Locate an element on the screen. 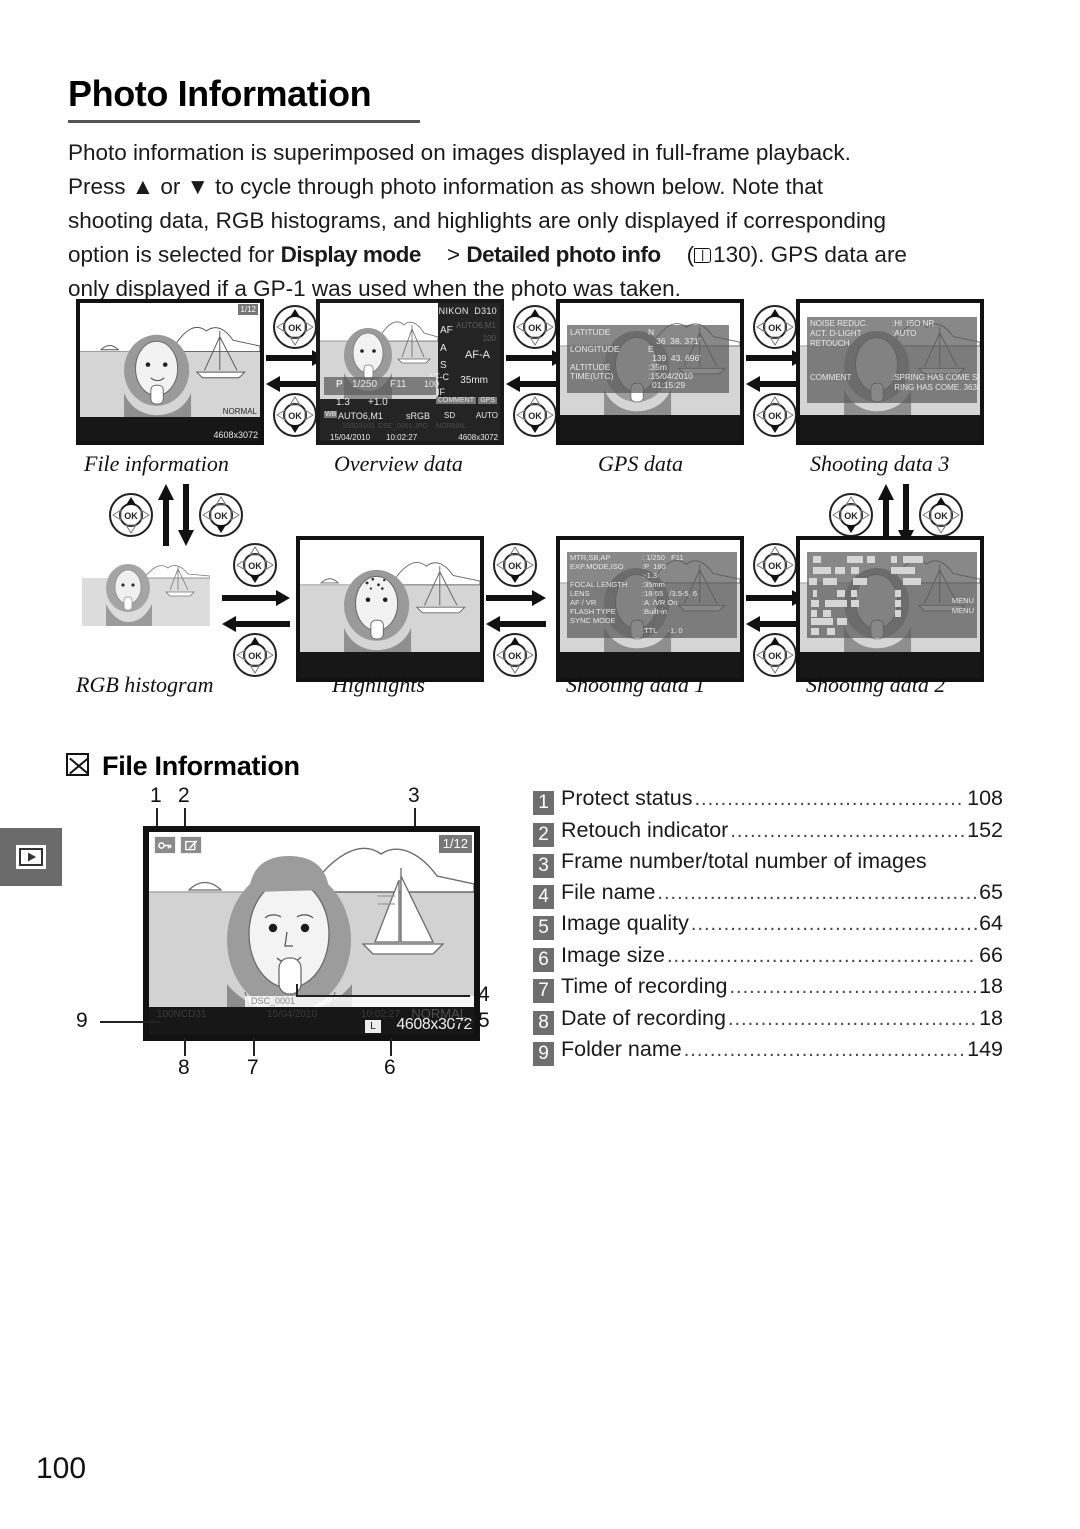 Image resolution: width=1080 pixels, height=1529 pixels. multi-selector-down-right-column is located at coordinates (851, 515).